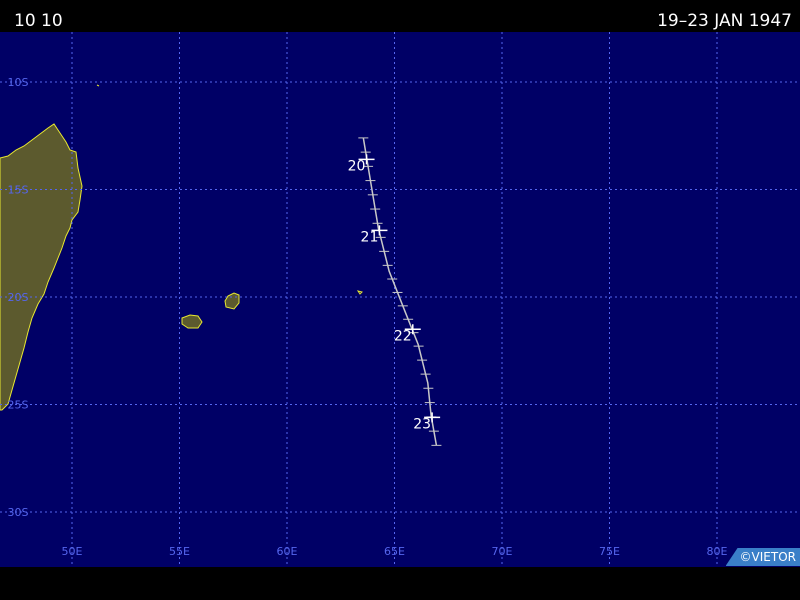  Describe the element at coordinates (18, 297) in the screenshot. I see `lat-label-20S: 20S` at that location.